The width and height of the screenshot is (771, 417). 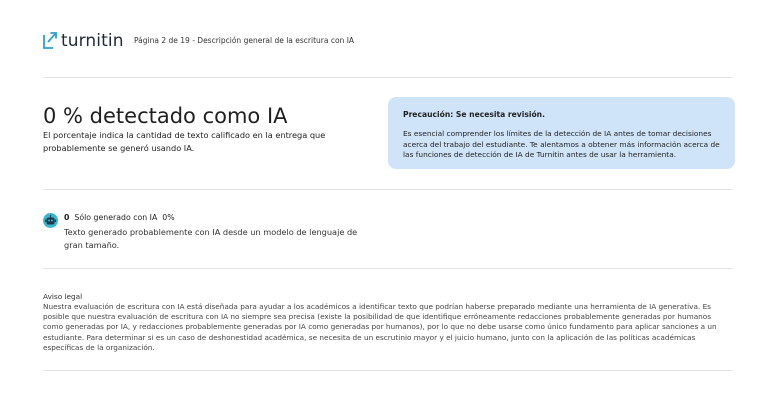 I want to click on ai-detected-headline: 0 % detectado como IA, so click(x=165, y=116).